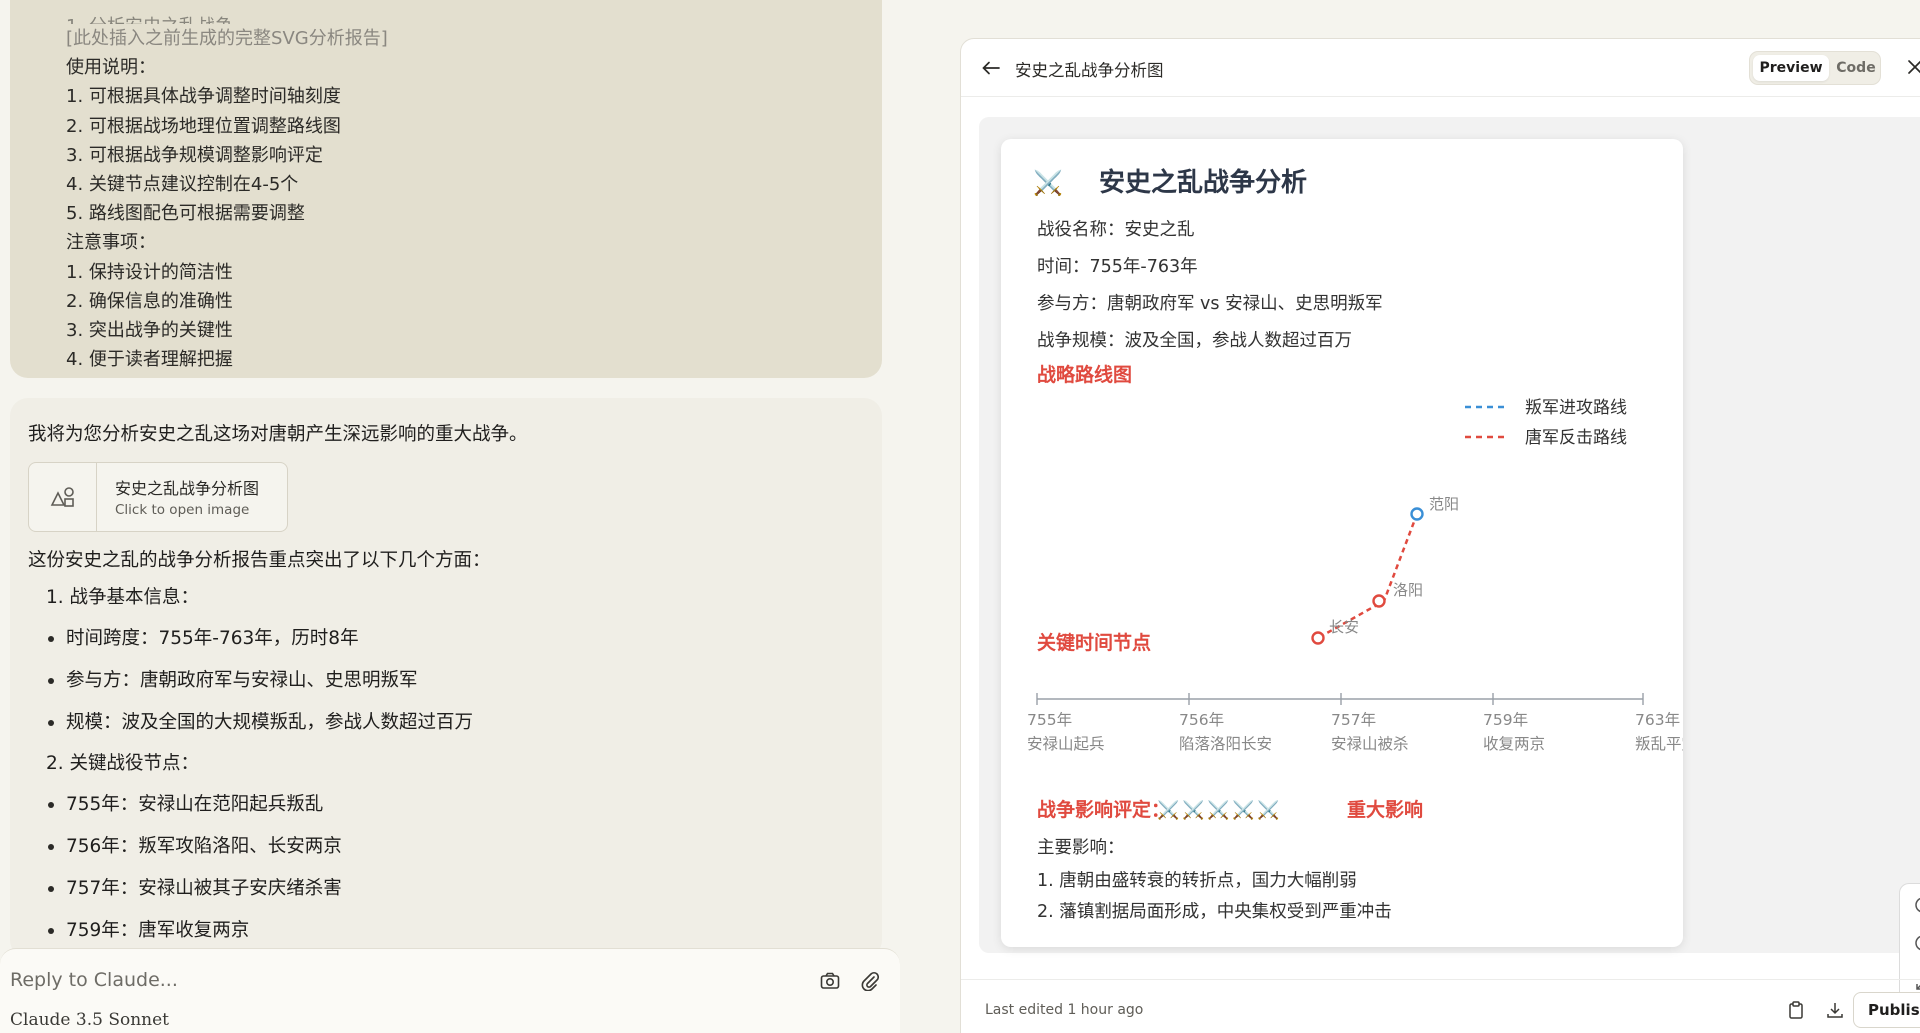  What do you see at coordinates (185, 214) in the screenshot?
I see `usage-item: 5. 路线图配色可根据需要调整` at bounding box center [185, 214].